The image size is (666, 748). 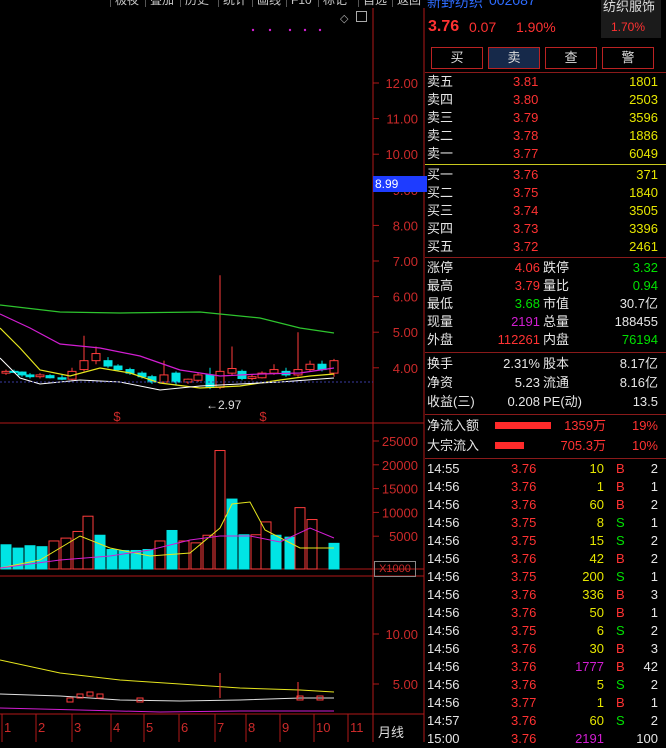 I want to click on ma-line-magenta, so click(x=167, y=345).